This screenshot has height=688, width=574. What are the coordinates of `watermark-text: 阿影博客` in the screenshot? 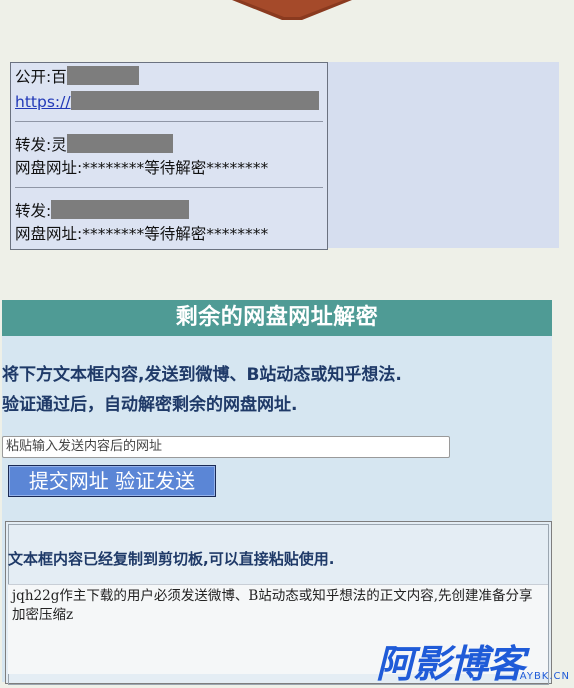 It's located at (450, 664).